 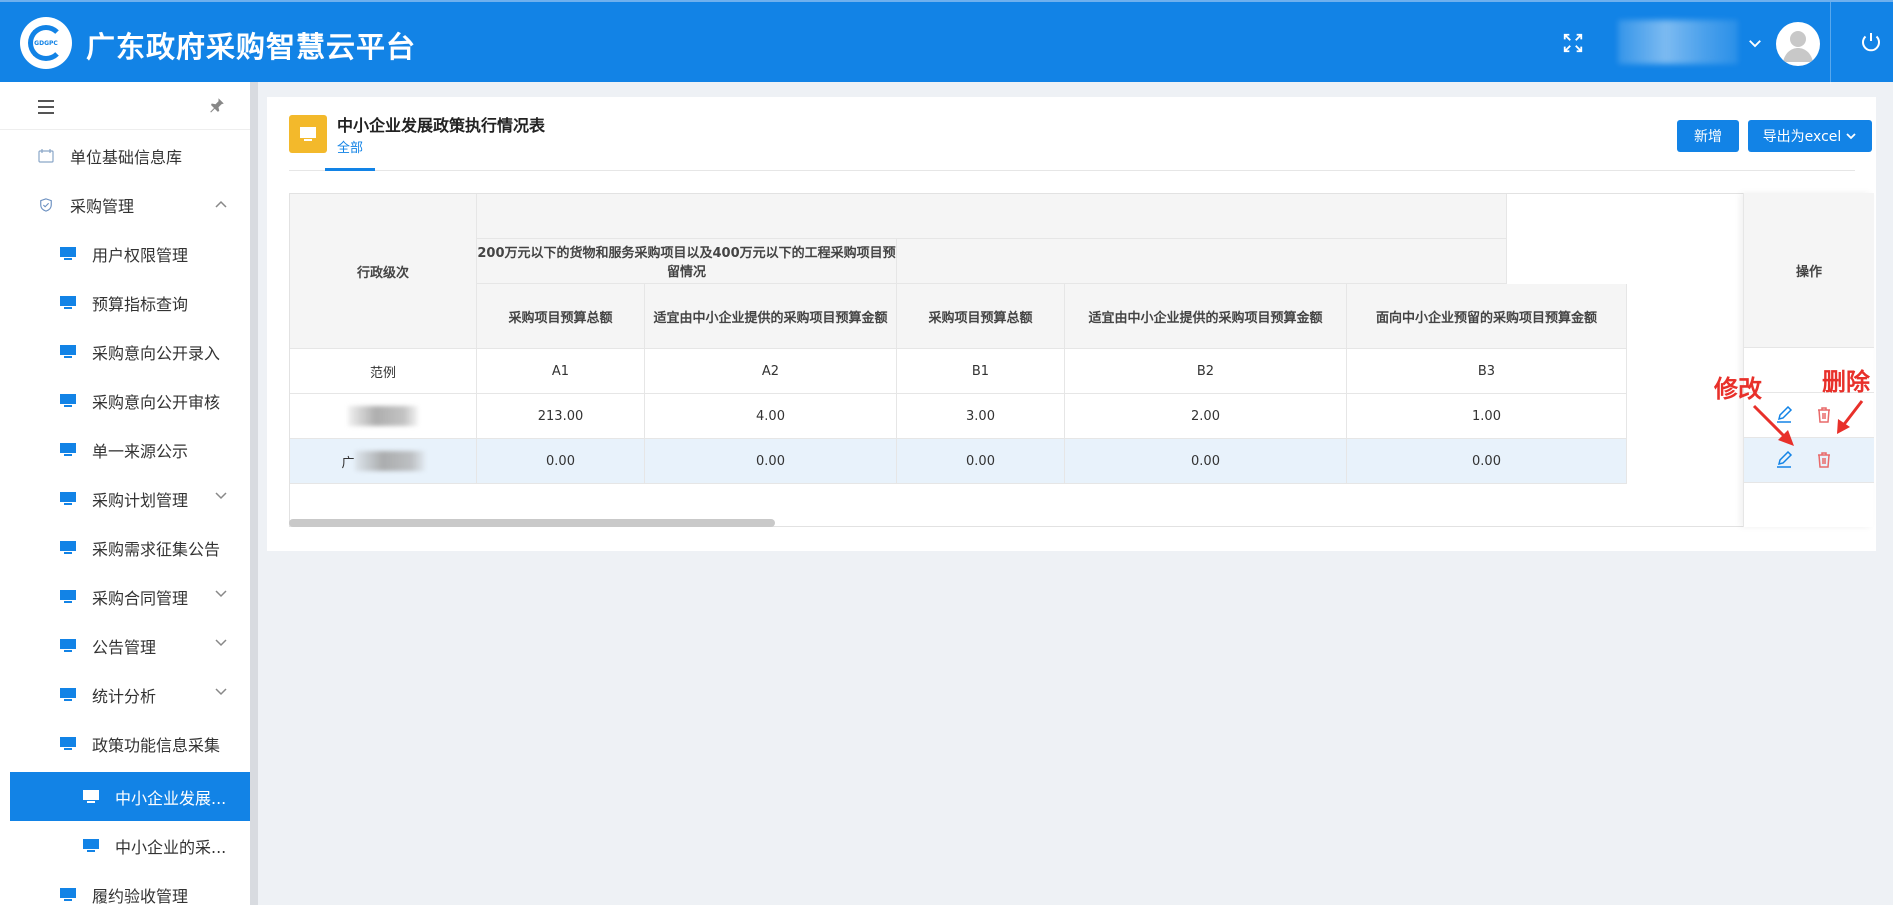 What do you see at coordinates (687, 261) in the screenshot?
I see `col-group-header: 200万元以下的货物和服务采购项目以及400万元以下的工程采购项目预留情况` at bounding box center [687, 261].